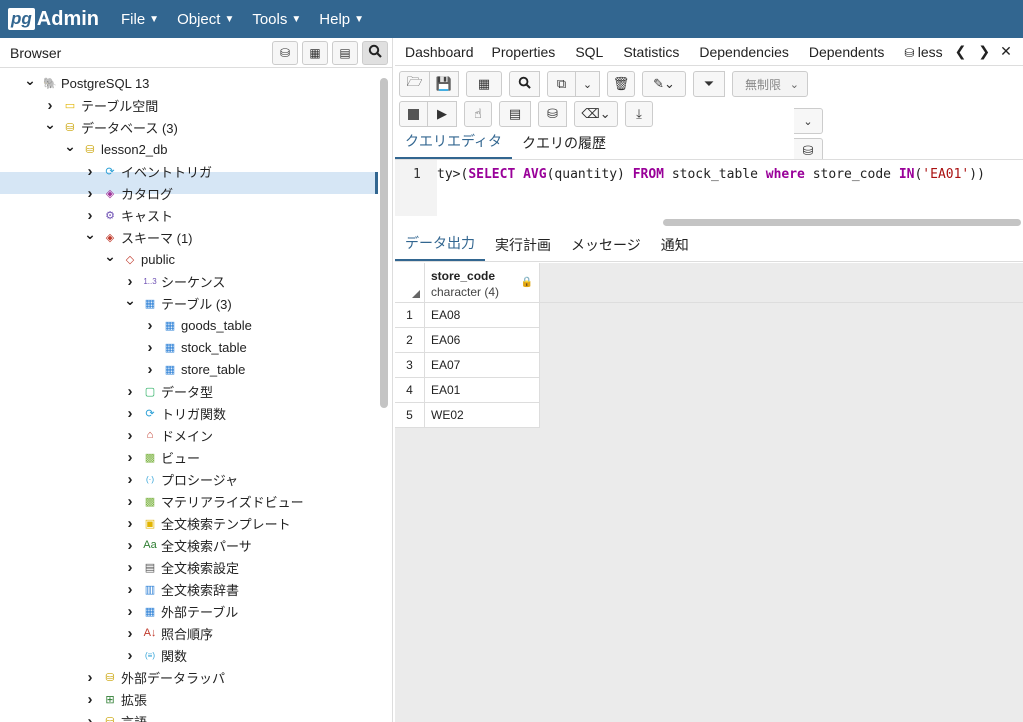 The height and width of the screenshot is (722, 1023). I want to click on commit-button: ⛁, so click(552, 114).